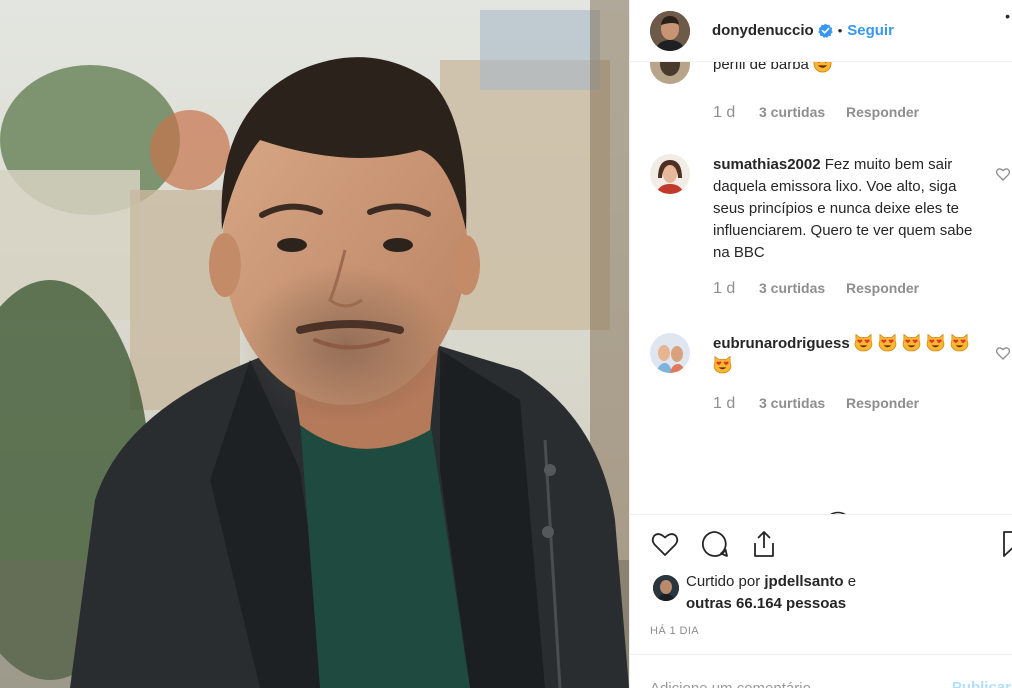 This screenshot has width=1012, height=688. Describe the element at coordinates (766, 603) in the screenshot. I see `liked-by-others: outras 66.164 pessoas` at that location.